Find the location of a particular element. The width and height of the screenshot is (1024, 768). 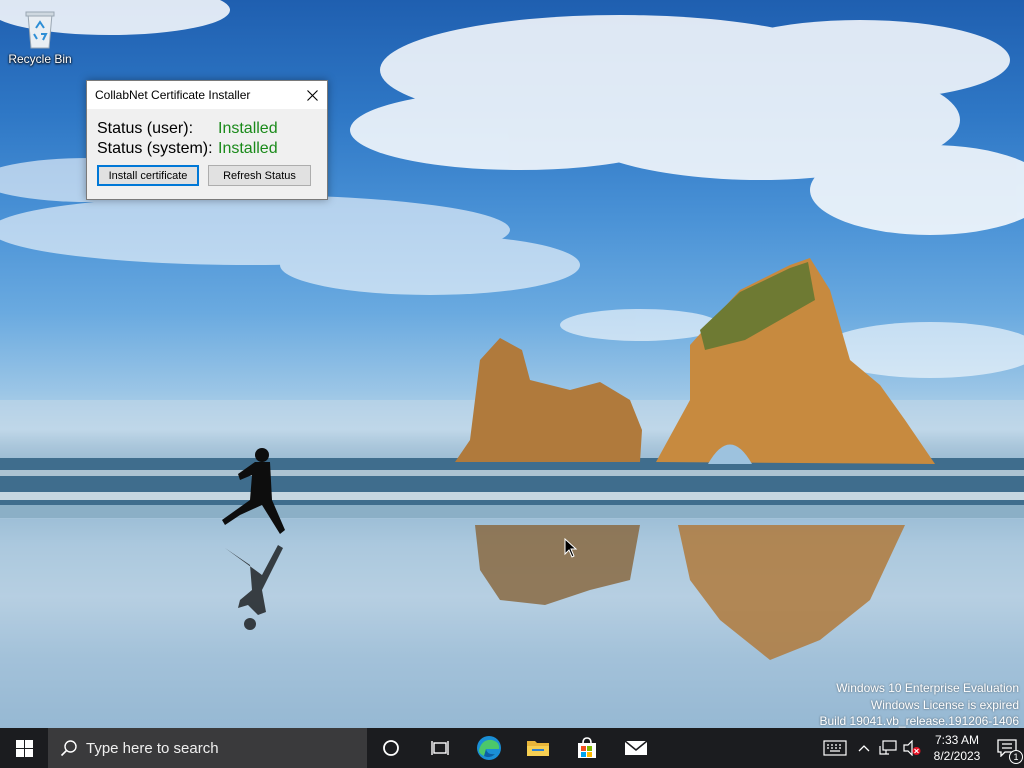

mail-icon is located at coordinates (635, 747).